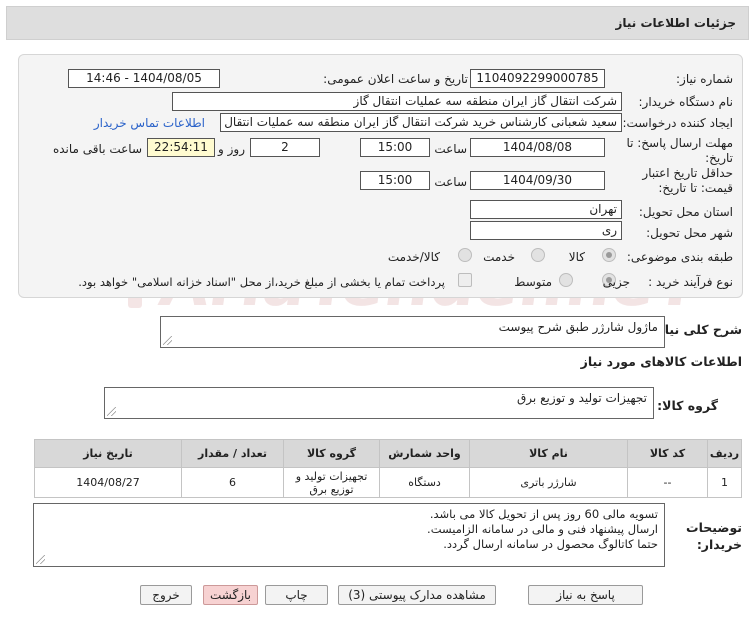  Describe the element at coordinates (149, 123) in the screenshot. I see `buyer-contact-link: اطلاعات تماس خریدار` at that location.